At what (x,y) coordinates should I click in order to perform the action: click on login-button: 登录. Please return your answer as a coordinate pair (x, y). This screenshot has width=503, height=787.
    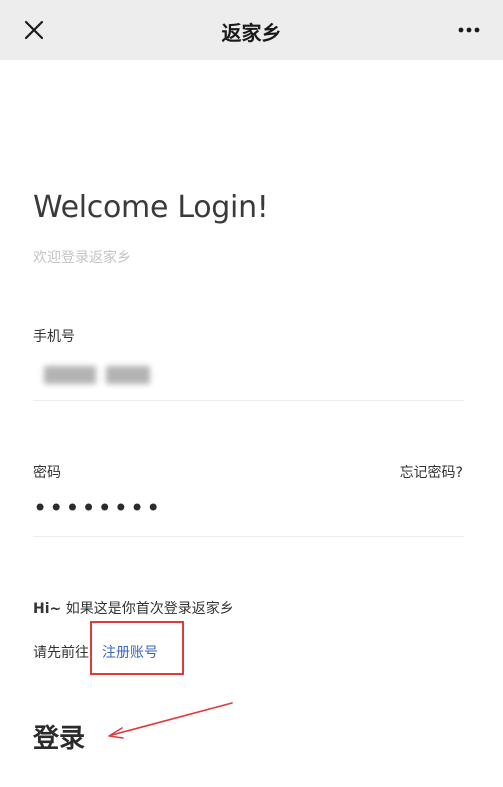
    Looking at the image, I should click on (59, 736).